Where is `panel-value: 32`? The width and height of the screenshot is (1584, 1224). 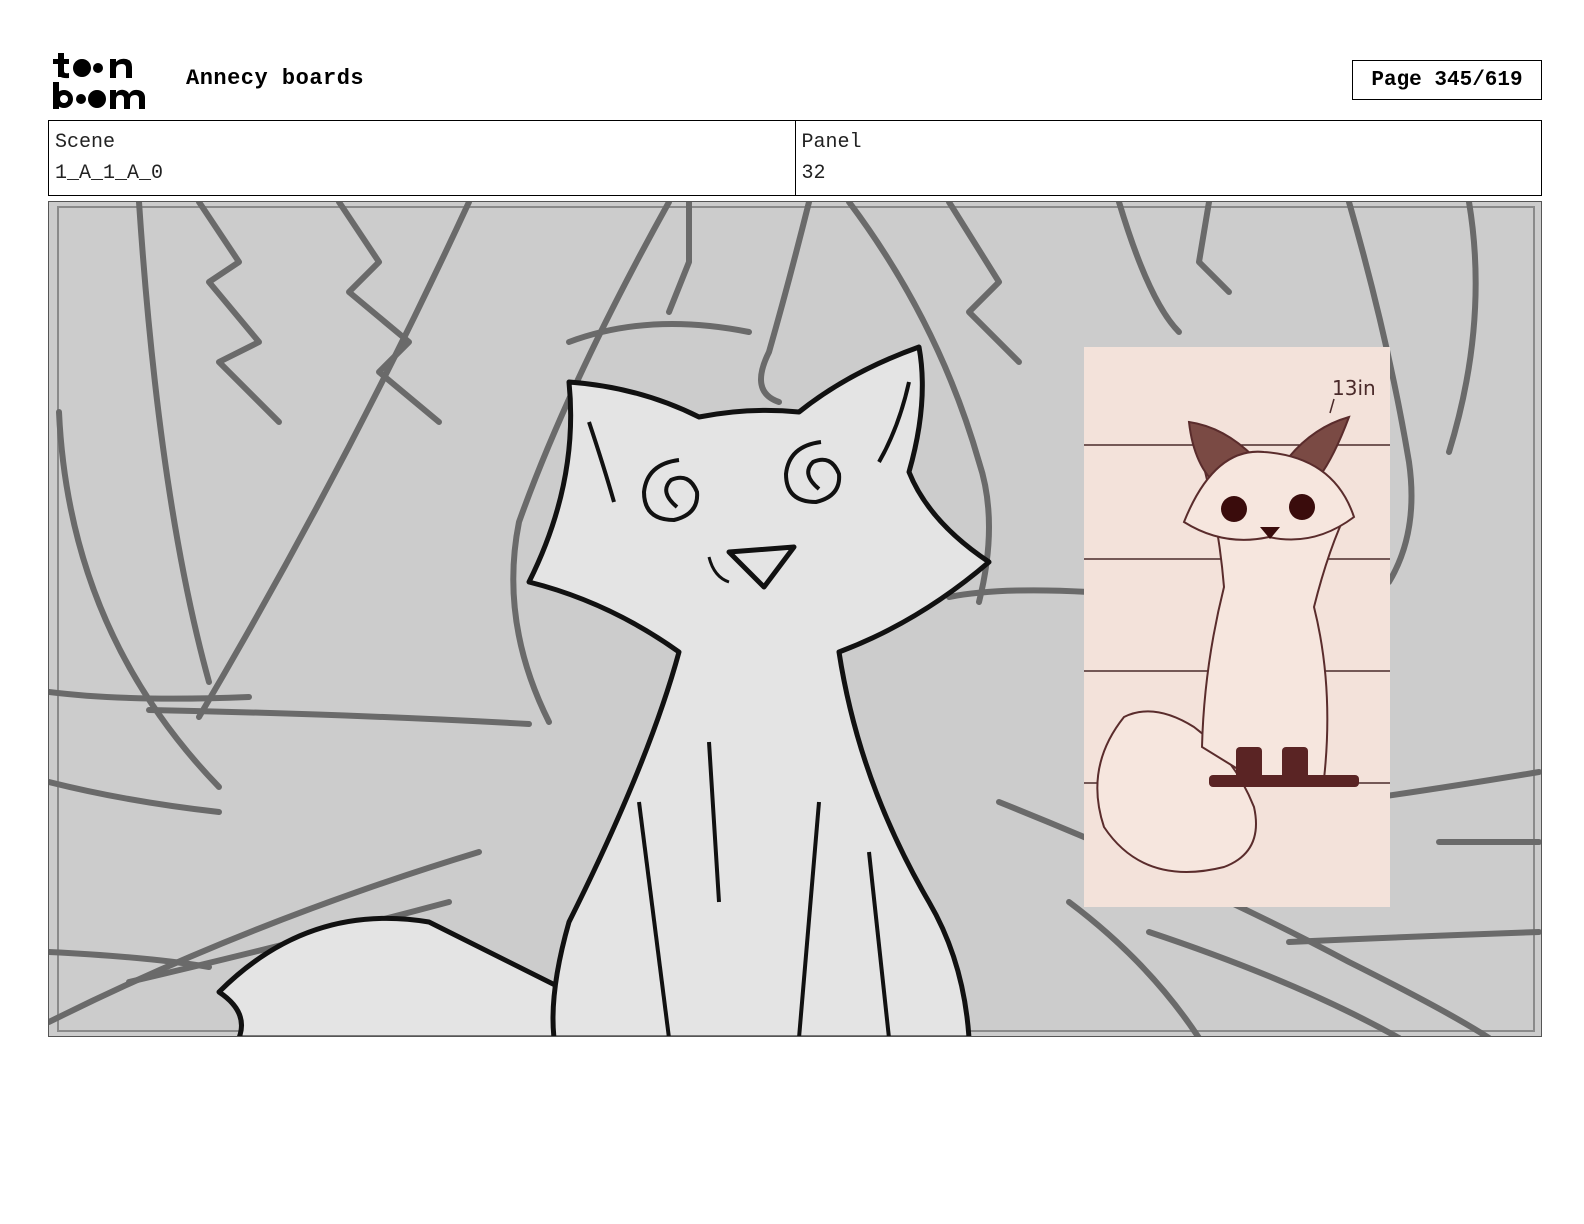 panel-value: 32 is located at coordinates (813, 173).